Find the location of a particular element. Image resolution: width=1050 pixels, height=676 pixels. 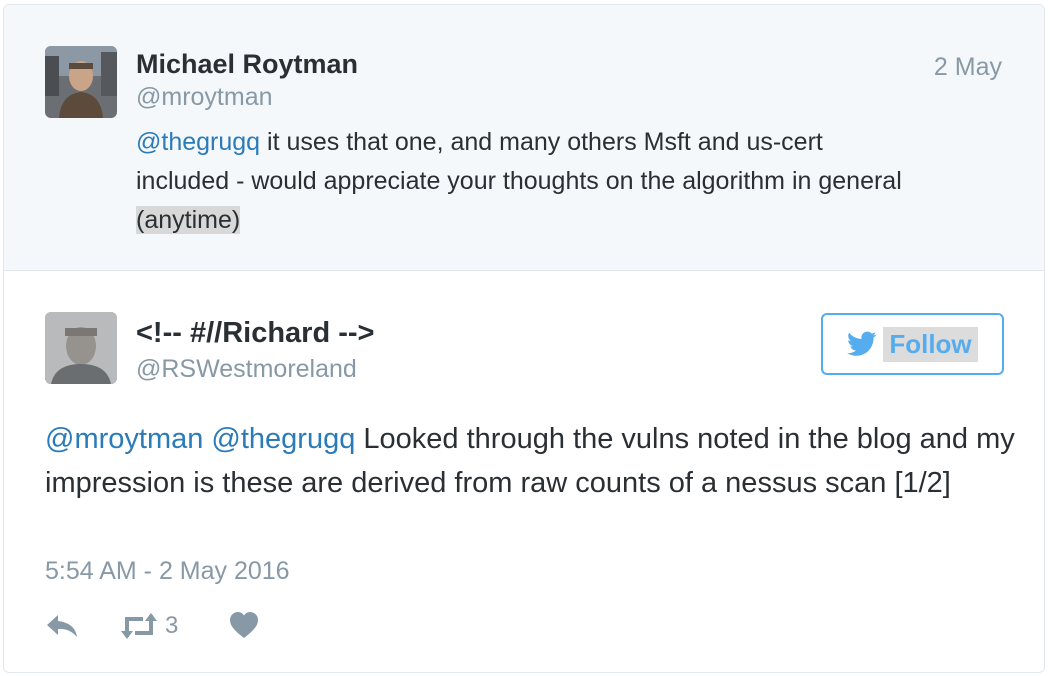

author-name: Michael Roytman is located at coordinates (247, 64).